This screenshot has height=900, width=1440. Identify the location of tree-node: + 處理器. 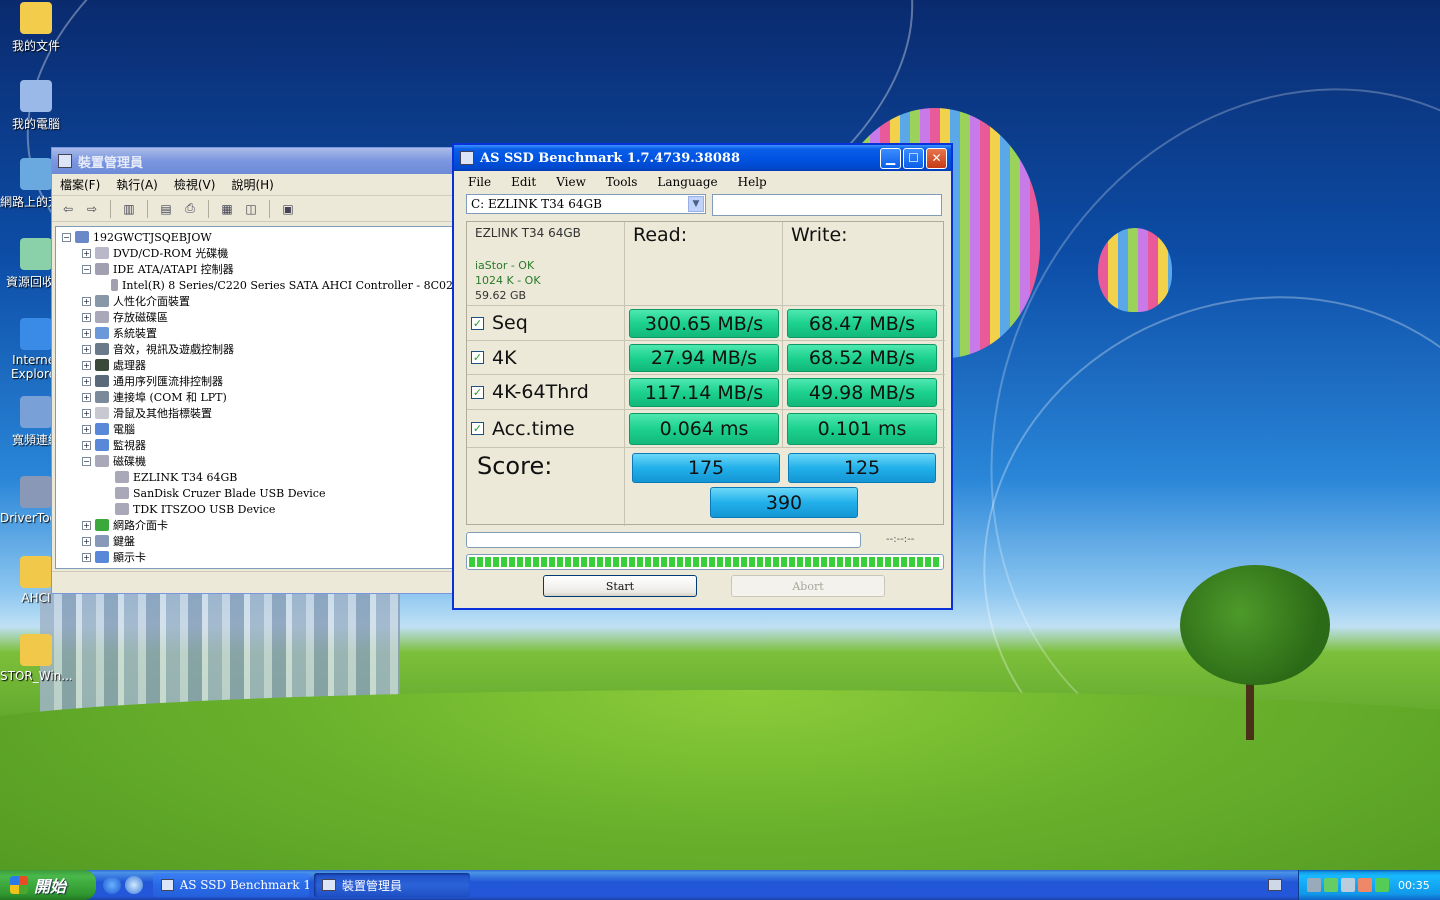
(254, 365).